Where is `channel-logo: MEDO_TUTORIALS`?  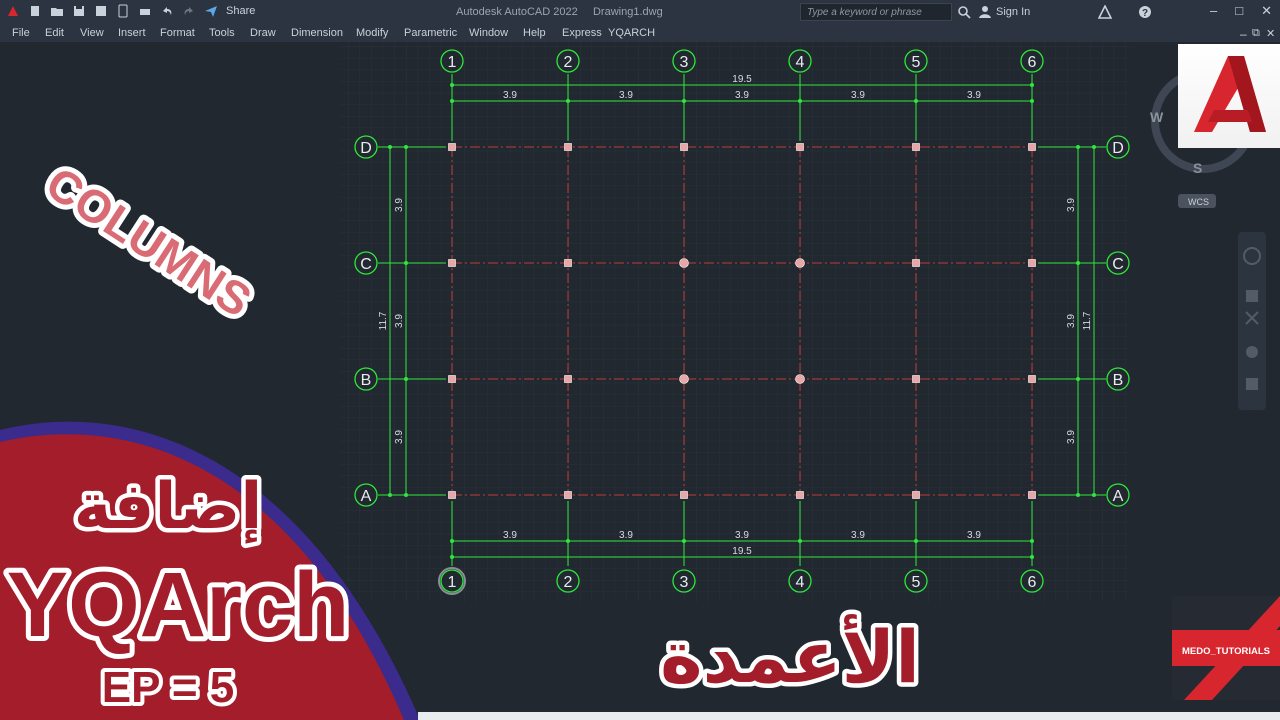
channel-logo: MEDO_TUTORIALS is located at coordinates (1226, 648).